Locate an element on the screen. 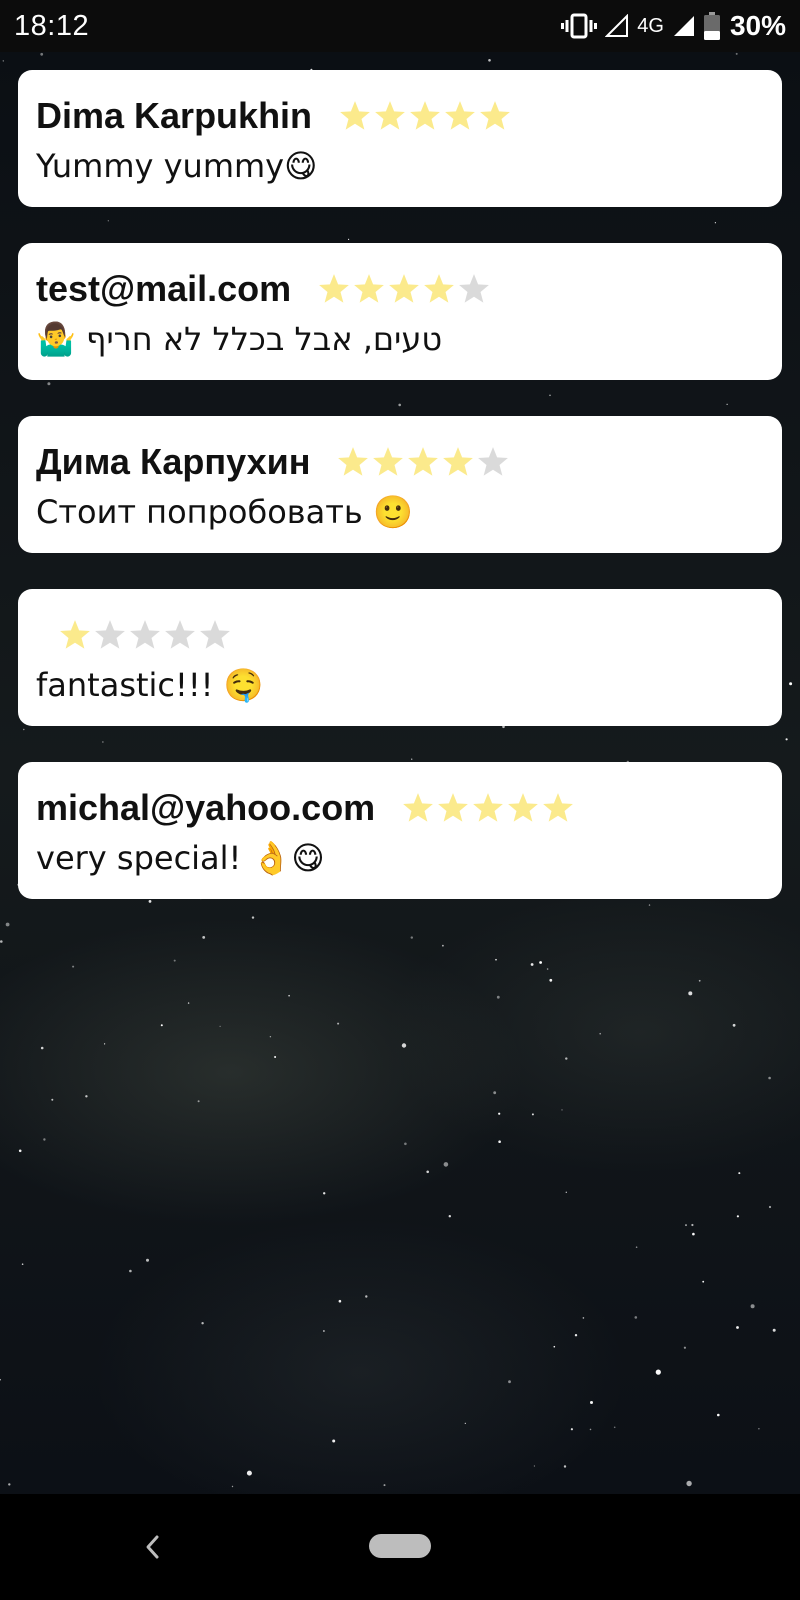 Image resolution: width=800 pixels, height=1600 pixels. reviewer-name: Dima Karpukhin is located at coordinates (174, 115).